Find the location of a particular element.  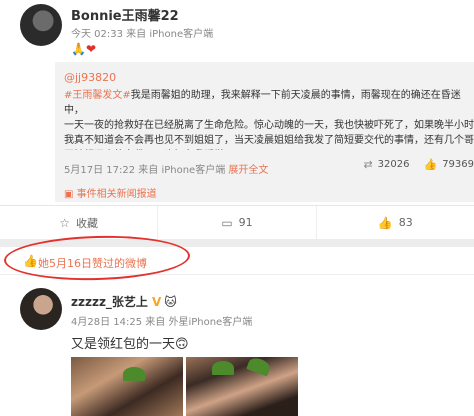

post-meta: 今天 02:33 来自 iPhone客户端 is located at coordinates (142, 34).